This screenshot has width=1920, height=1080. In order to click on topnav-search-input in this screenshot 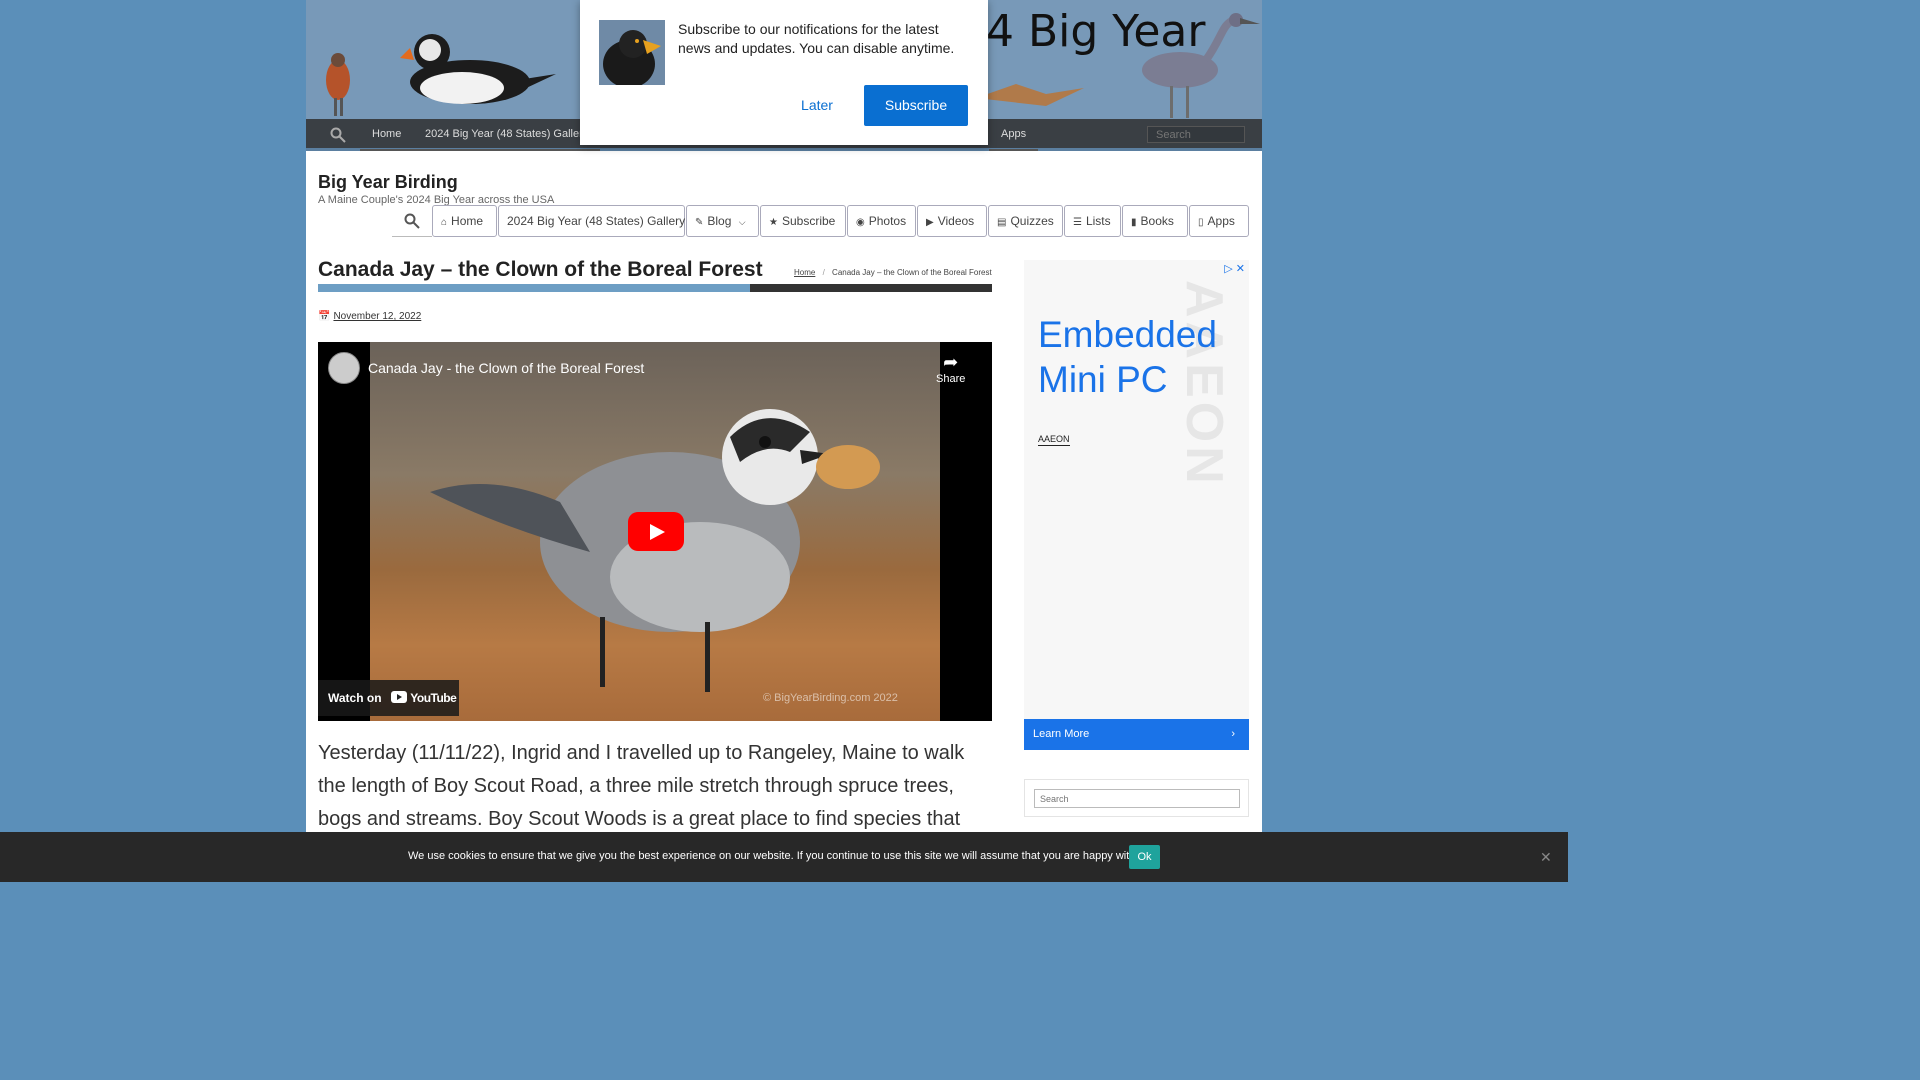, I will do `click(1196, 134)`.